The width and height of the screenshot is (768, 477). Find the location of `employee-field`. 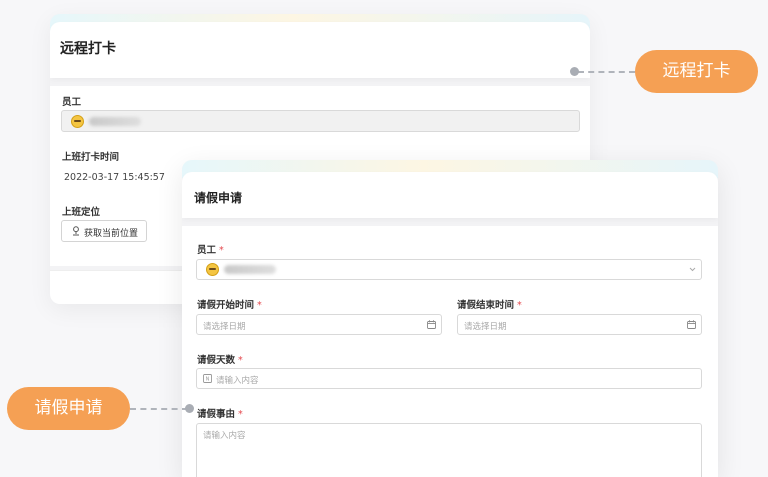

employee-field is located at coordinates (320, 121).